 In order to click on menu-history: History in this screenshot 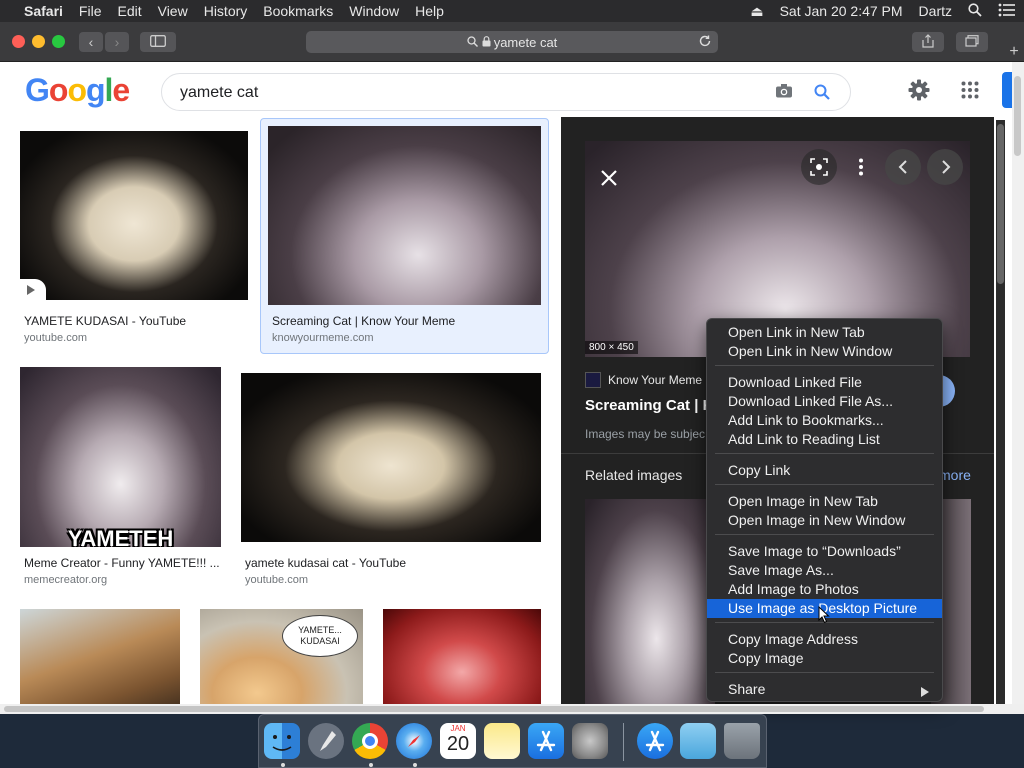, I will do `click(226, 11)`.